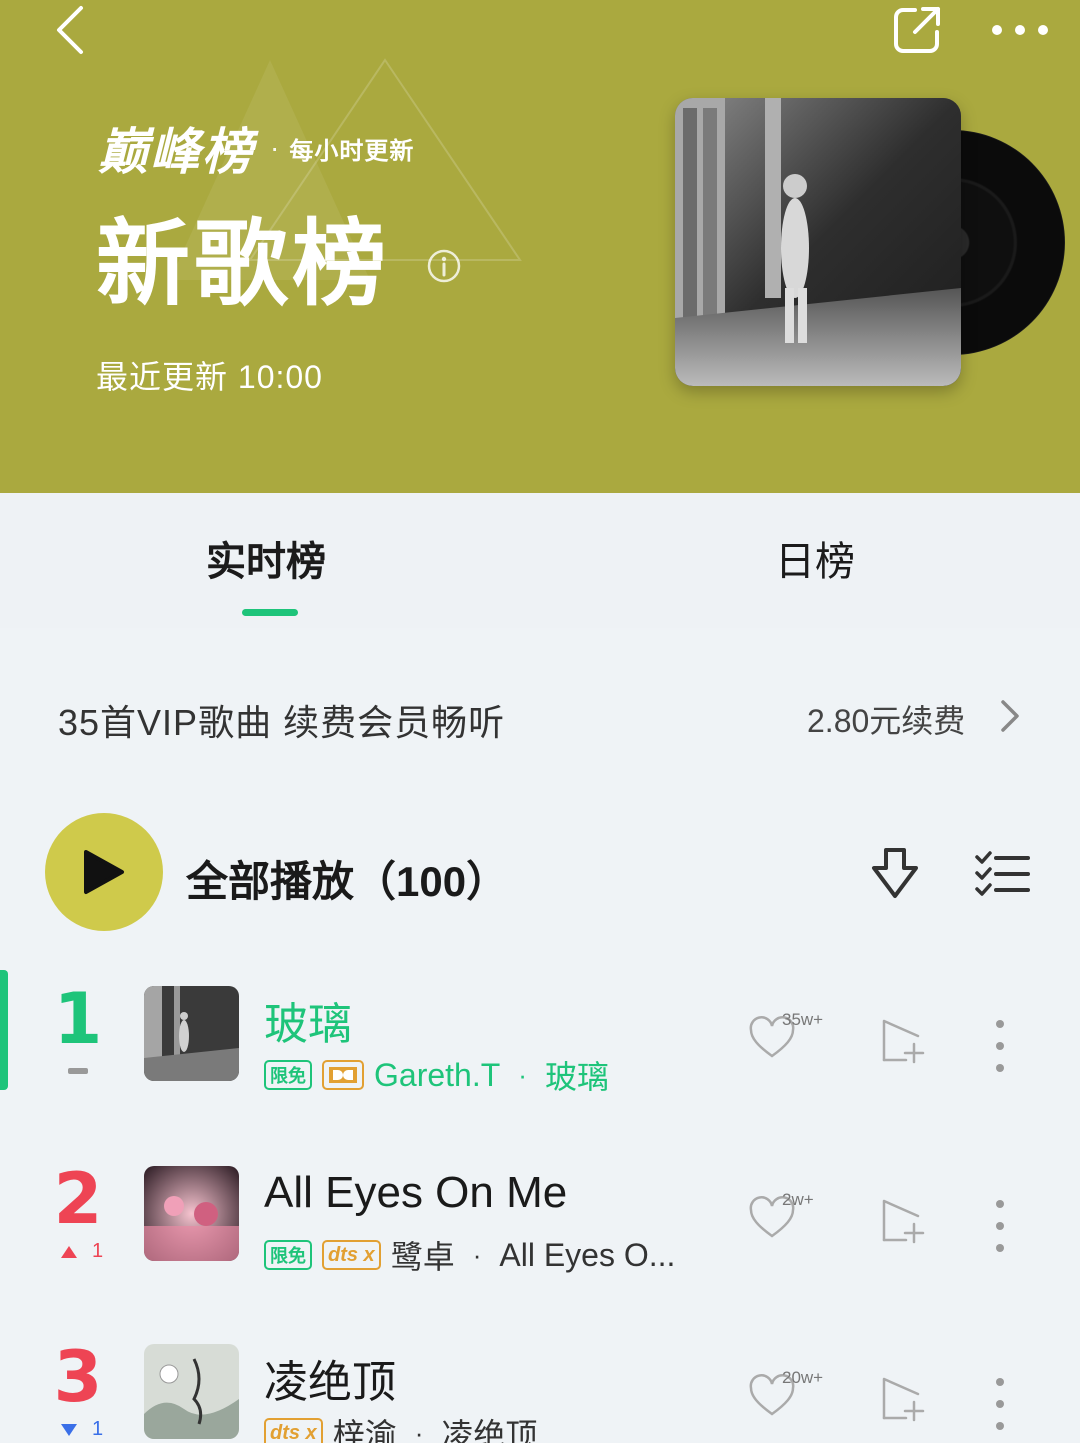  Describe the element at coordinates (818, 242) in the screenshot. I see `chart-cover-image` at that location.